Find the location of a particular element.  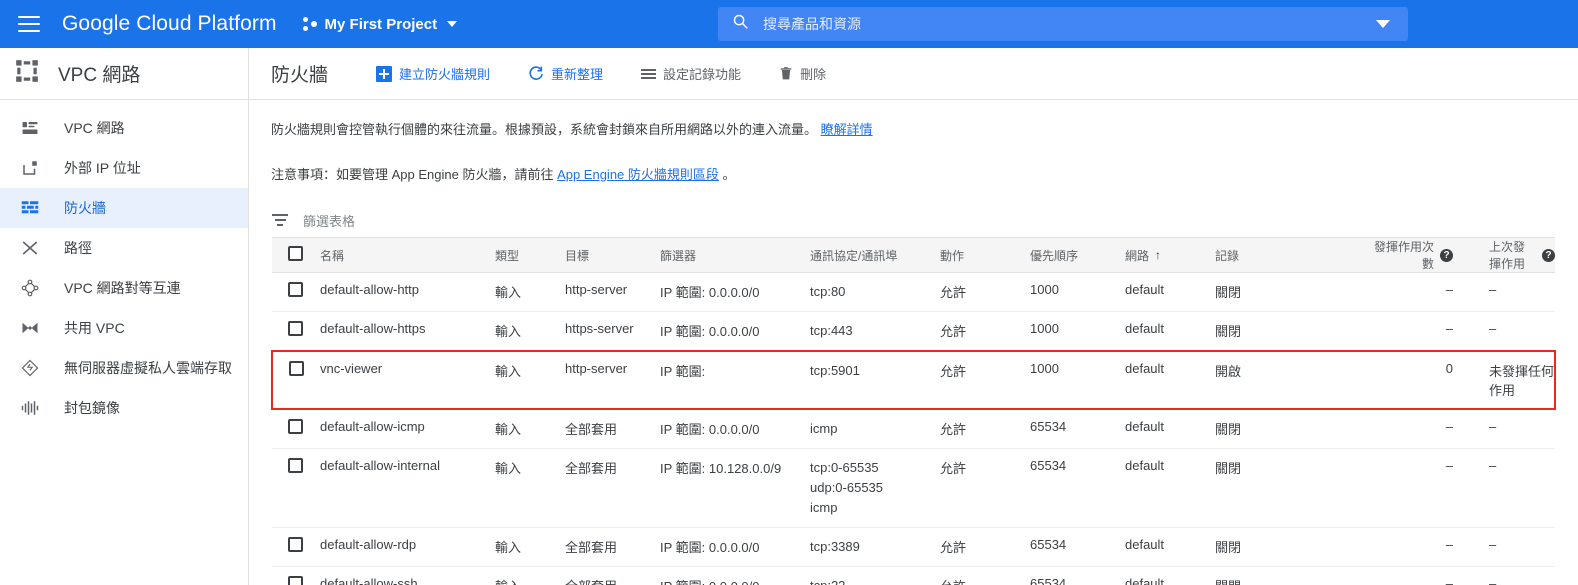

sidebar-item-packet-mirroring: 封包鏡像 is located at coordinates (124, 408).